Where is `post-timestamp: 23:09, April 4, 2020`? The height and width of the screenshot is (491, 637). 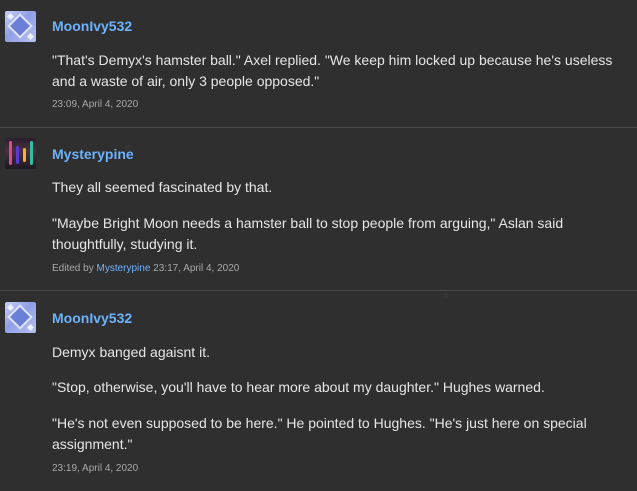
post-timestamp: 23:09, April 4, 2020 is located at coordinates (95, 104).